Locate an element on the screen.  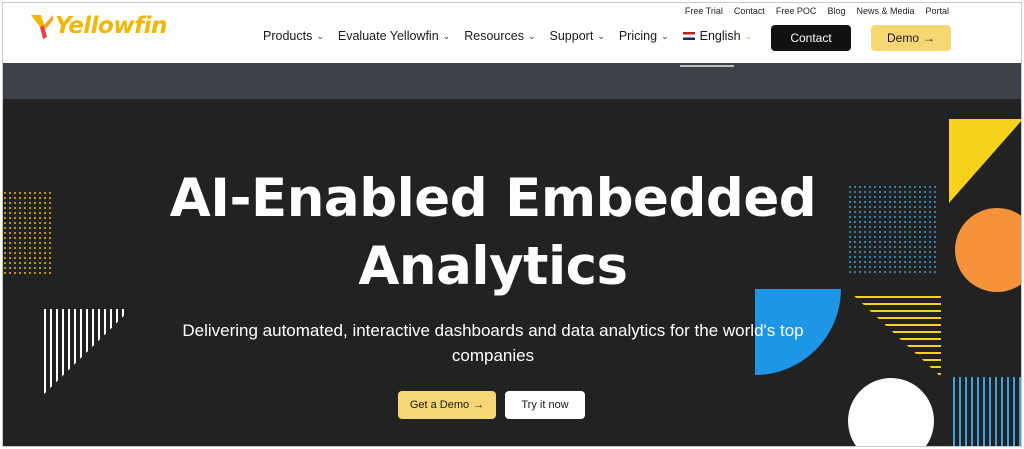
nav-item-evaluate: Evaluate Yellowfin ⌄ is located at coordinates (394, 36).